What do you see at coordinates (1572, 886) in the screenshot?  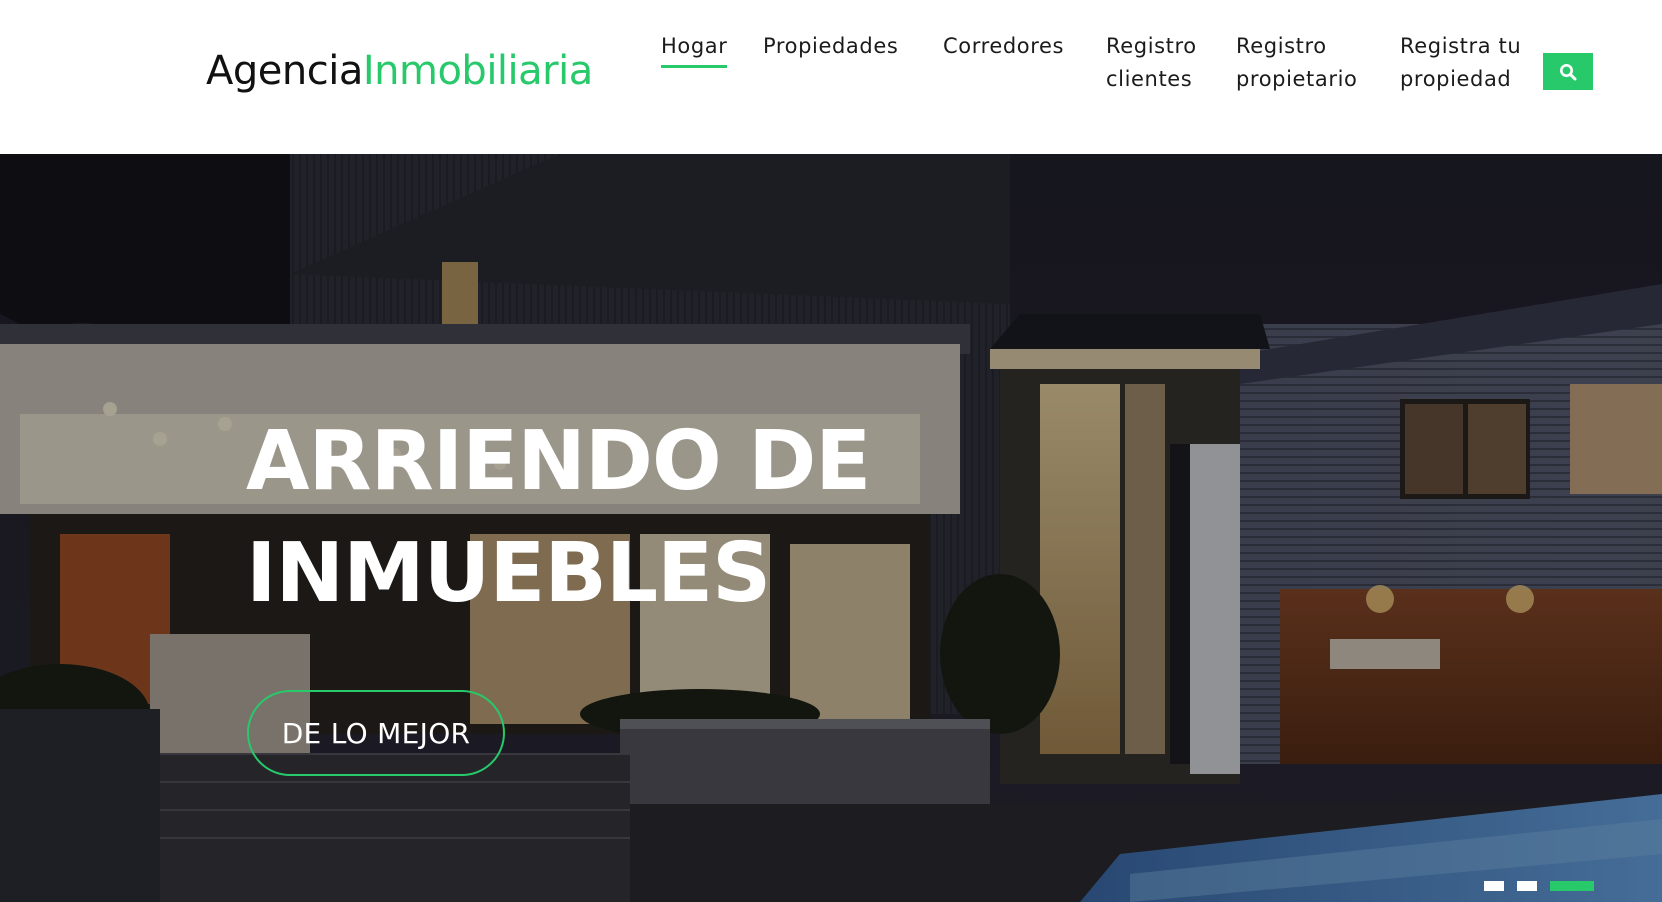 I see `slider-dot-3-active` at bounding box center [1572, 886].